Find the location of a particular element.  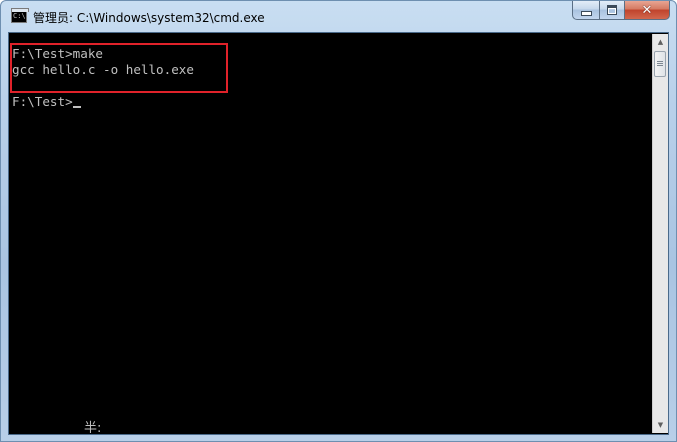

arrow-up-icon: ▲ is located at coordinates (660, 42).